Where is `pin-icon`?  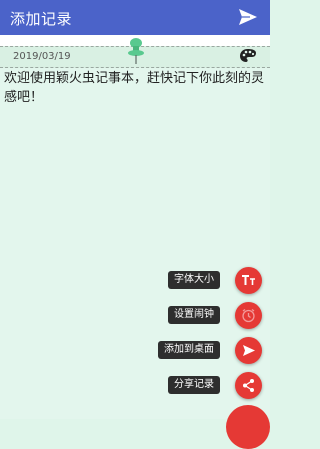
pin-icon is located at coordinates (136, 51).